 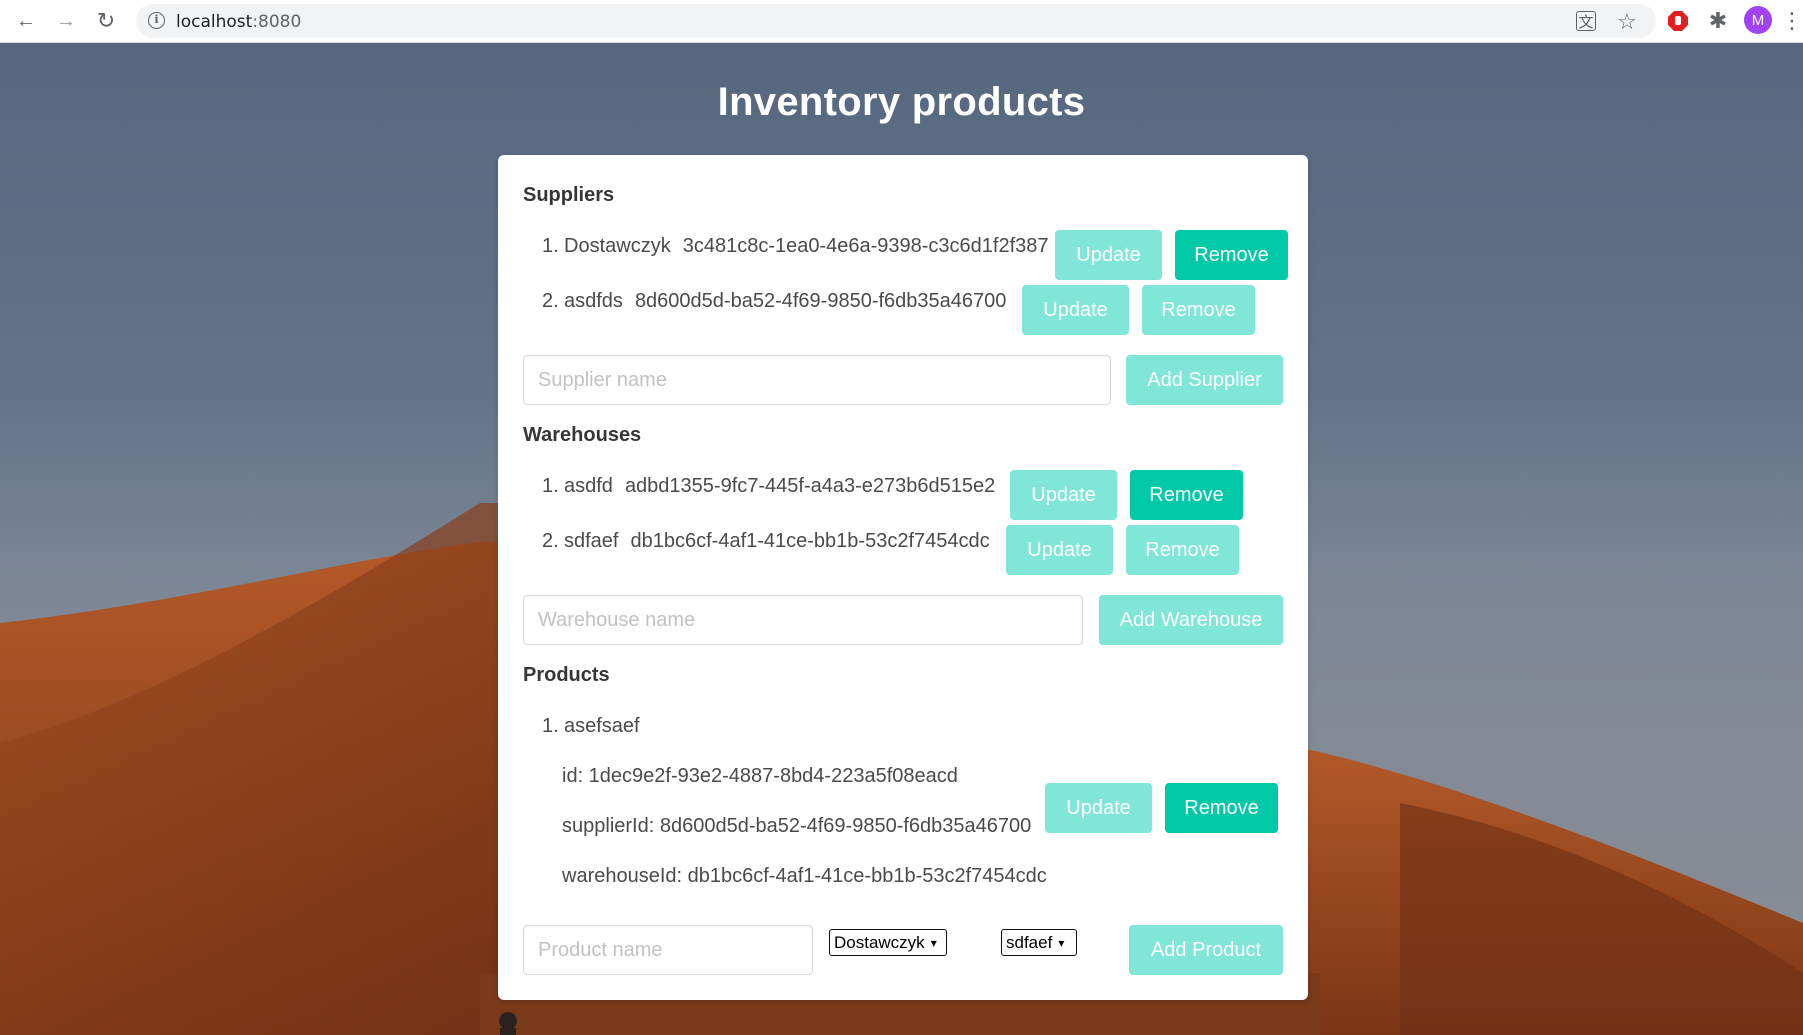 What do you see at coordinates (1191, 620) in the screenshot?
I see `add-warehouse-button: Add Warehouse` at bounding box center [1191, 620].